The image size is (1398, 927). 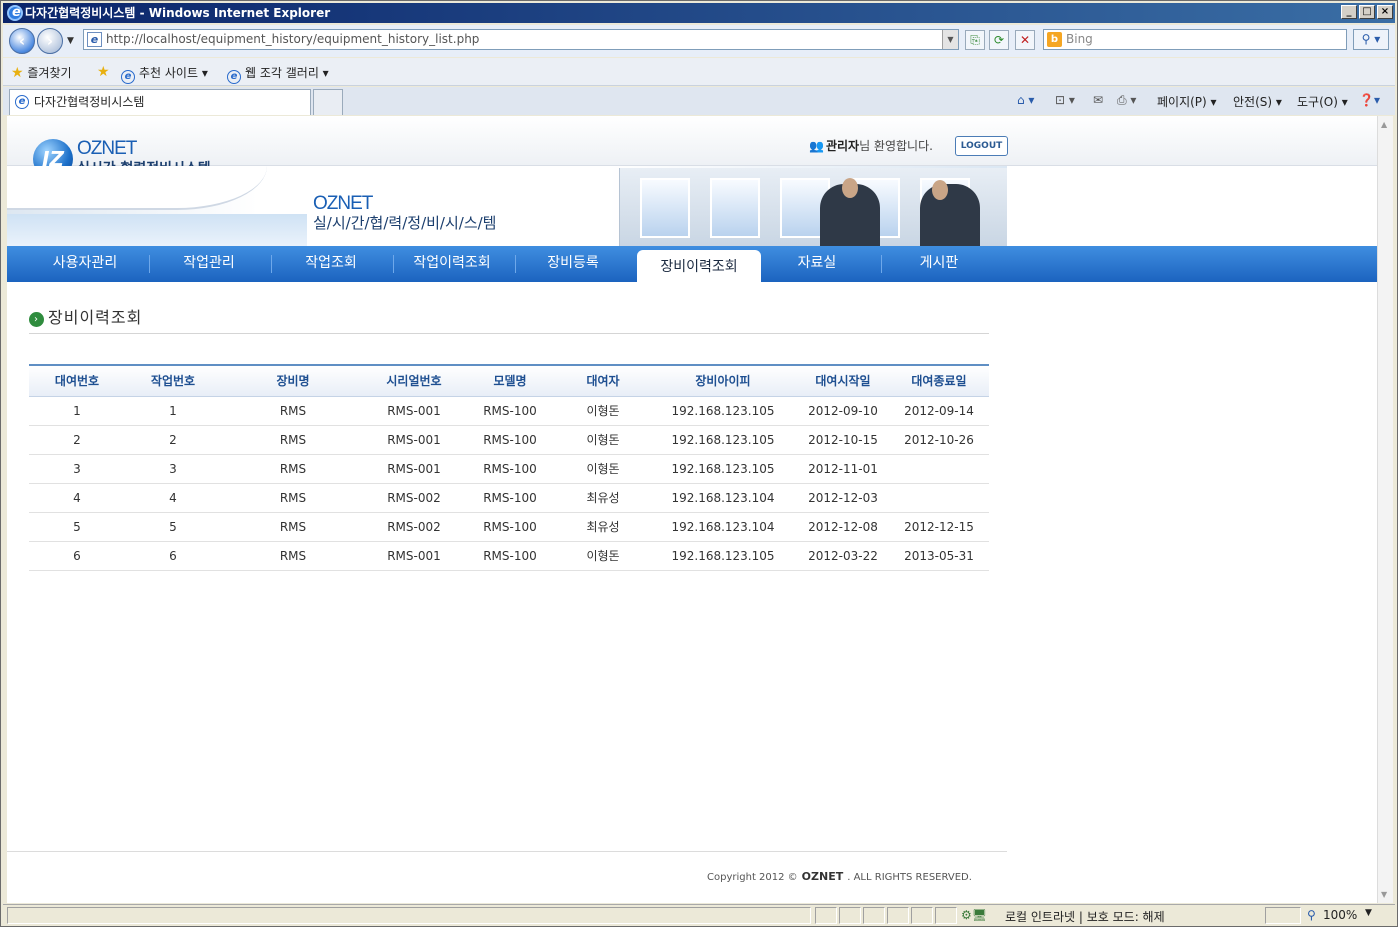 What do you see at coordinates (1187, 101) in the screenshot?
I see `page-menu: 페이지(P) ▾` at bounding box center [1187, 101].